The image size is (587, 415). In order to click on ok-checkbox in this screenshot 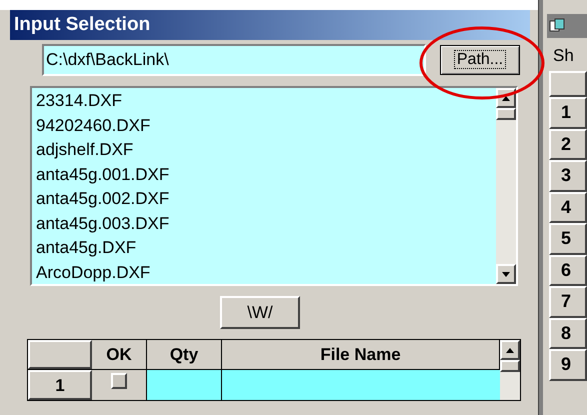, I will do `click(119, 381)`.